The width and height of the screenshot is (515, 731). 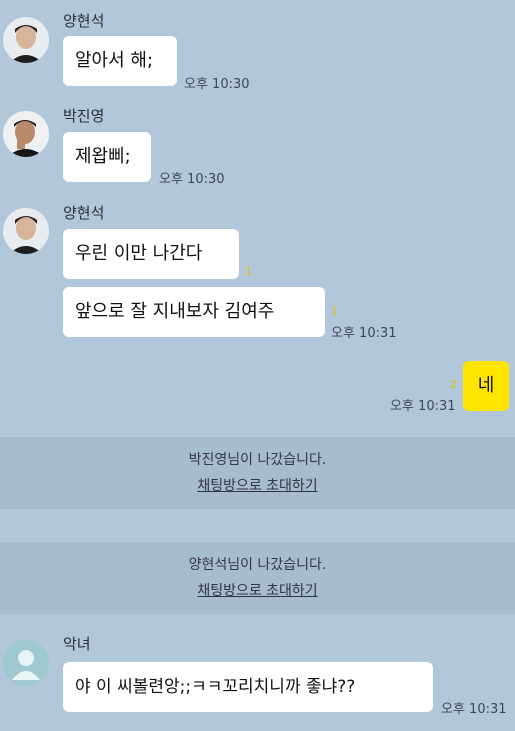 I want to click on message-bubble: 우린 이만 나간다, so click(x=151, y=254).